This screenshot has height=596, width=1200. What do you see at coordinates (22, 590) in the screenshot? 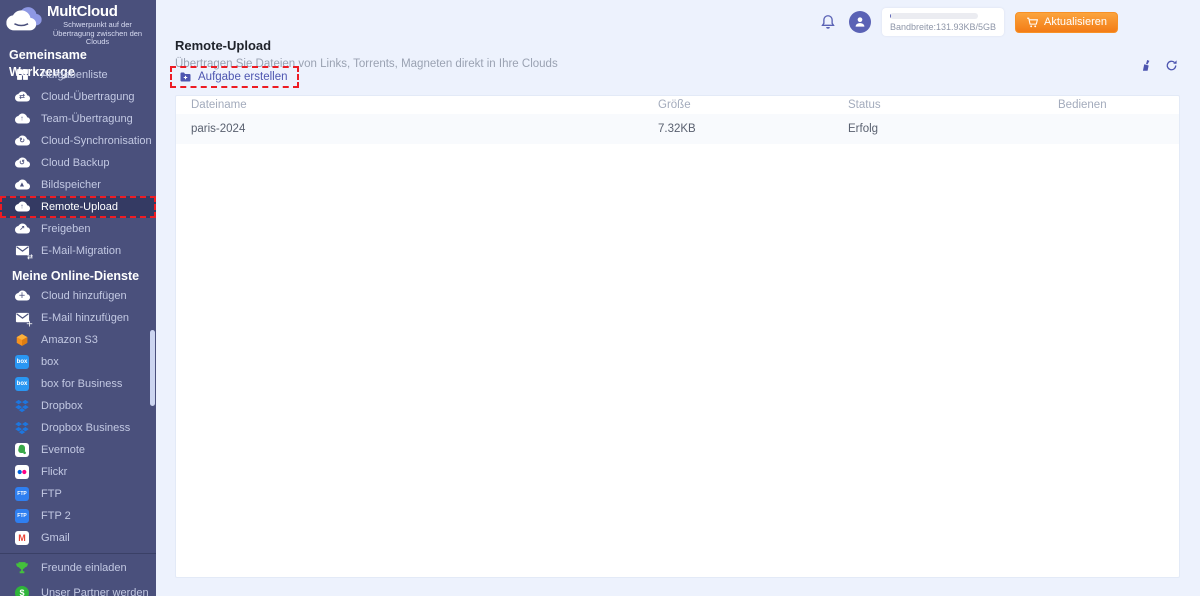
I see `partner-icon: $` at bounding box center [22, 590].